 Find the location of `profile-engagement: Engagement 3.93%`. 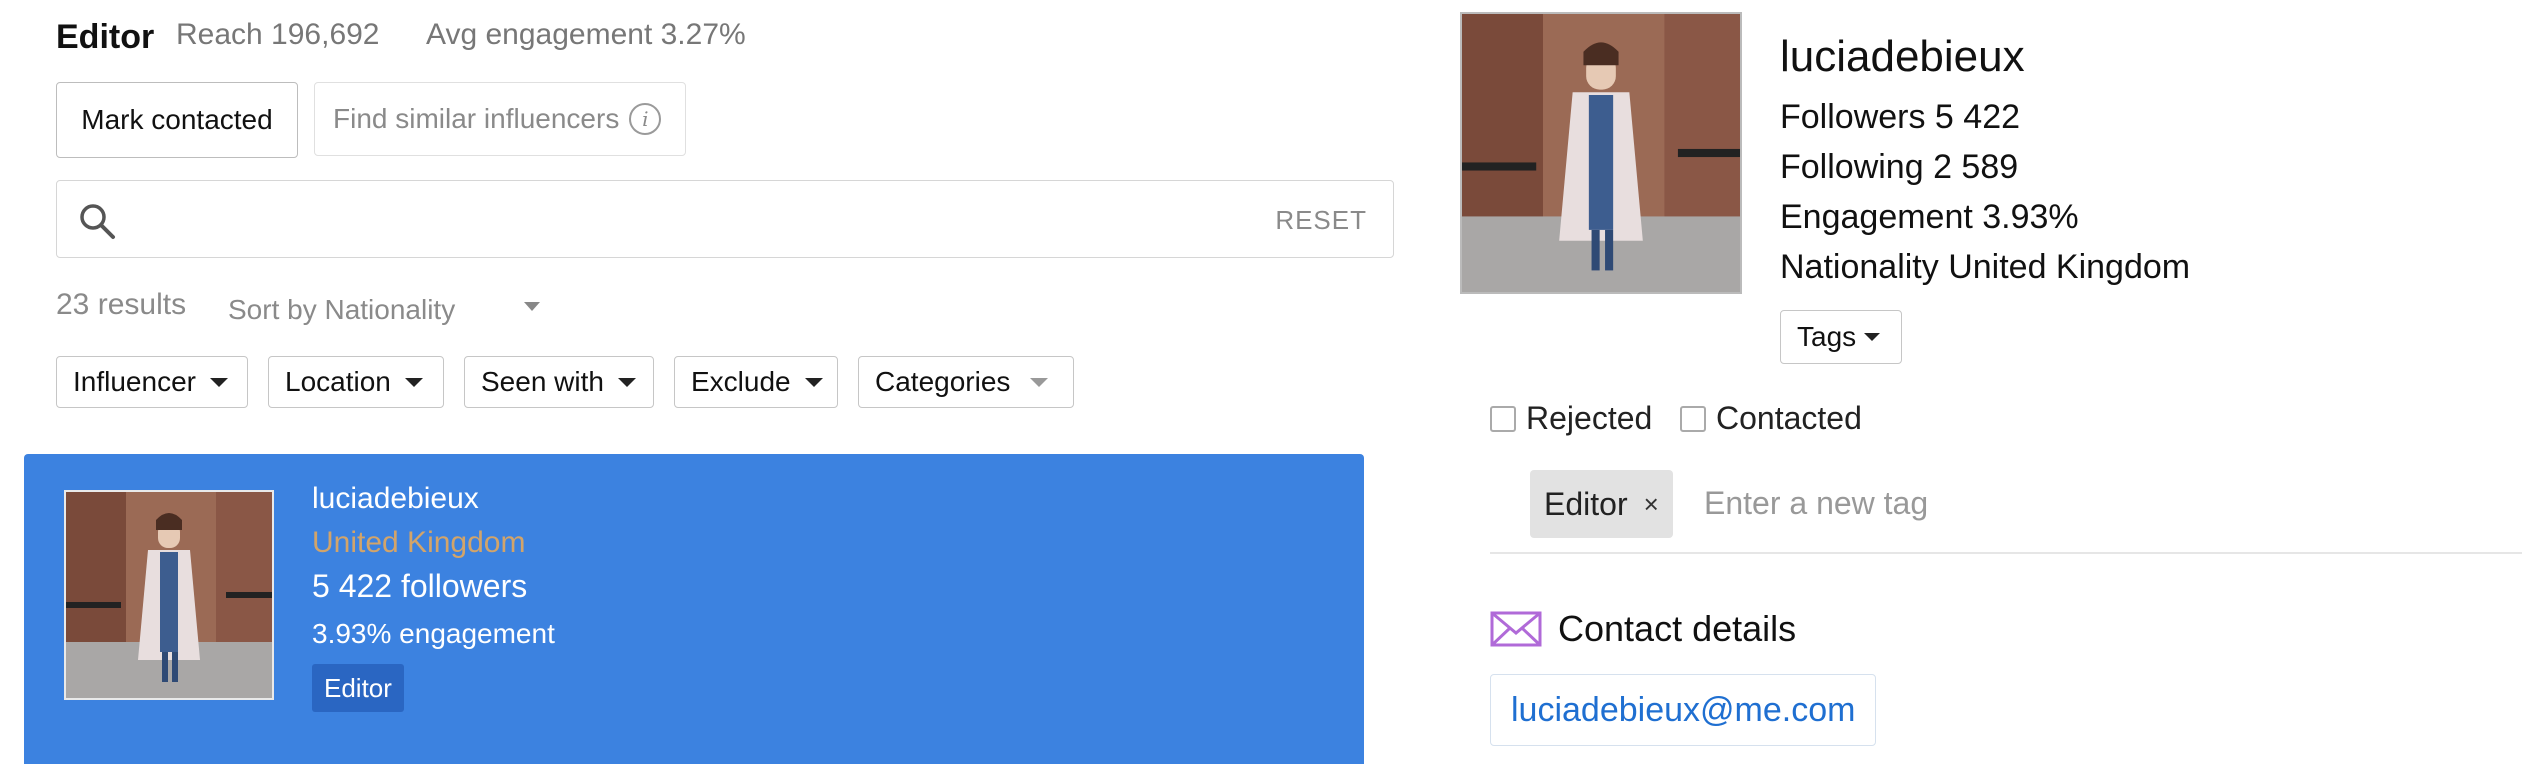

profile-engagement: Engagement 3.93% is located at coordinates (1929, 217).